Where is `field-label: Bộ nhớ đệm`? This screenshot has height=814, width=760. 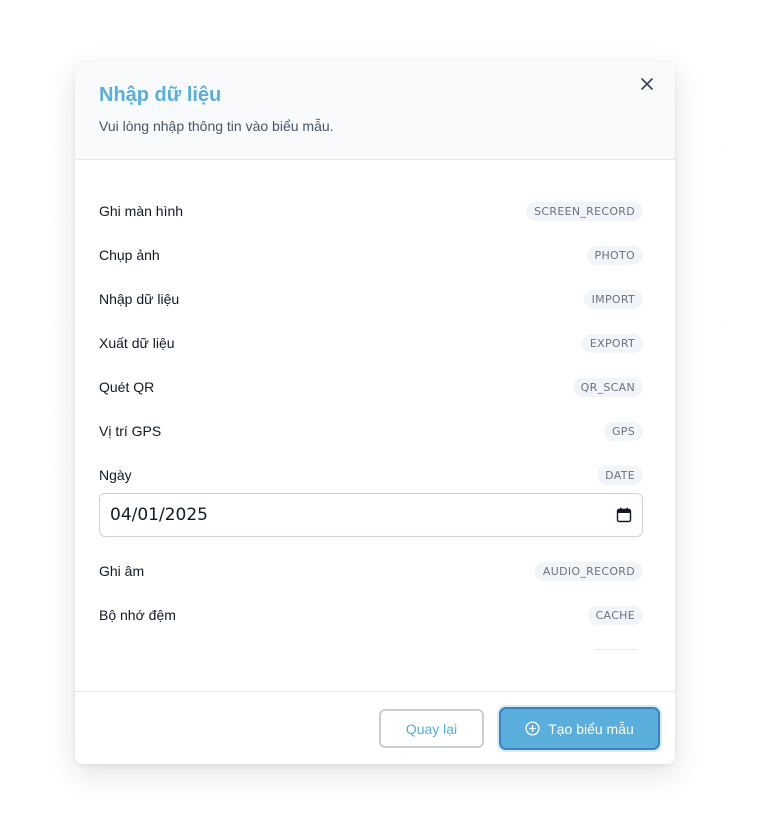 field-label: Bộ nhớ đệm is located at coordinates (137, 615).